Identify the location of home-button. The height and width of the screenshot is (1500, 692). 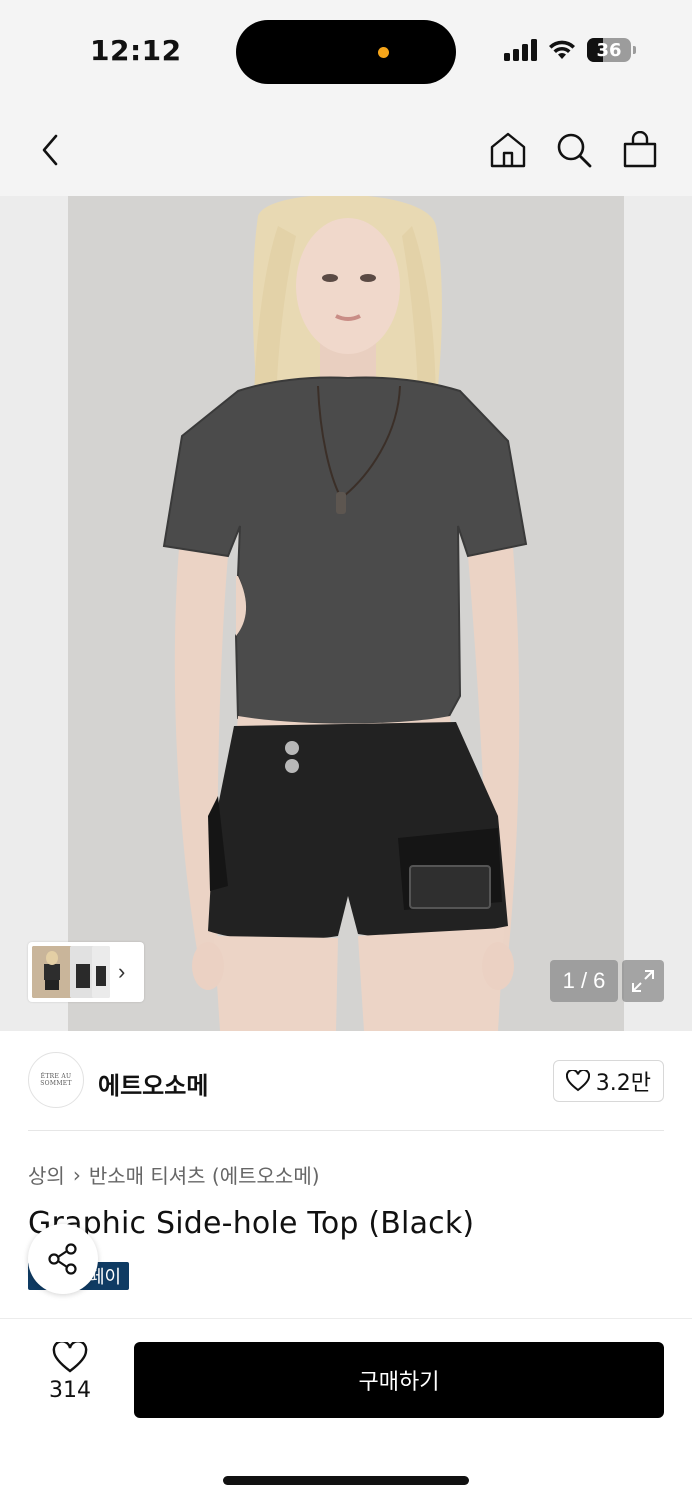
(508, 150).